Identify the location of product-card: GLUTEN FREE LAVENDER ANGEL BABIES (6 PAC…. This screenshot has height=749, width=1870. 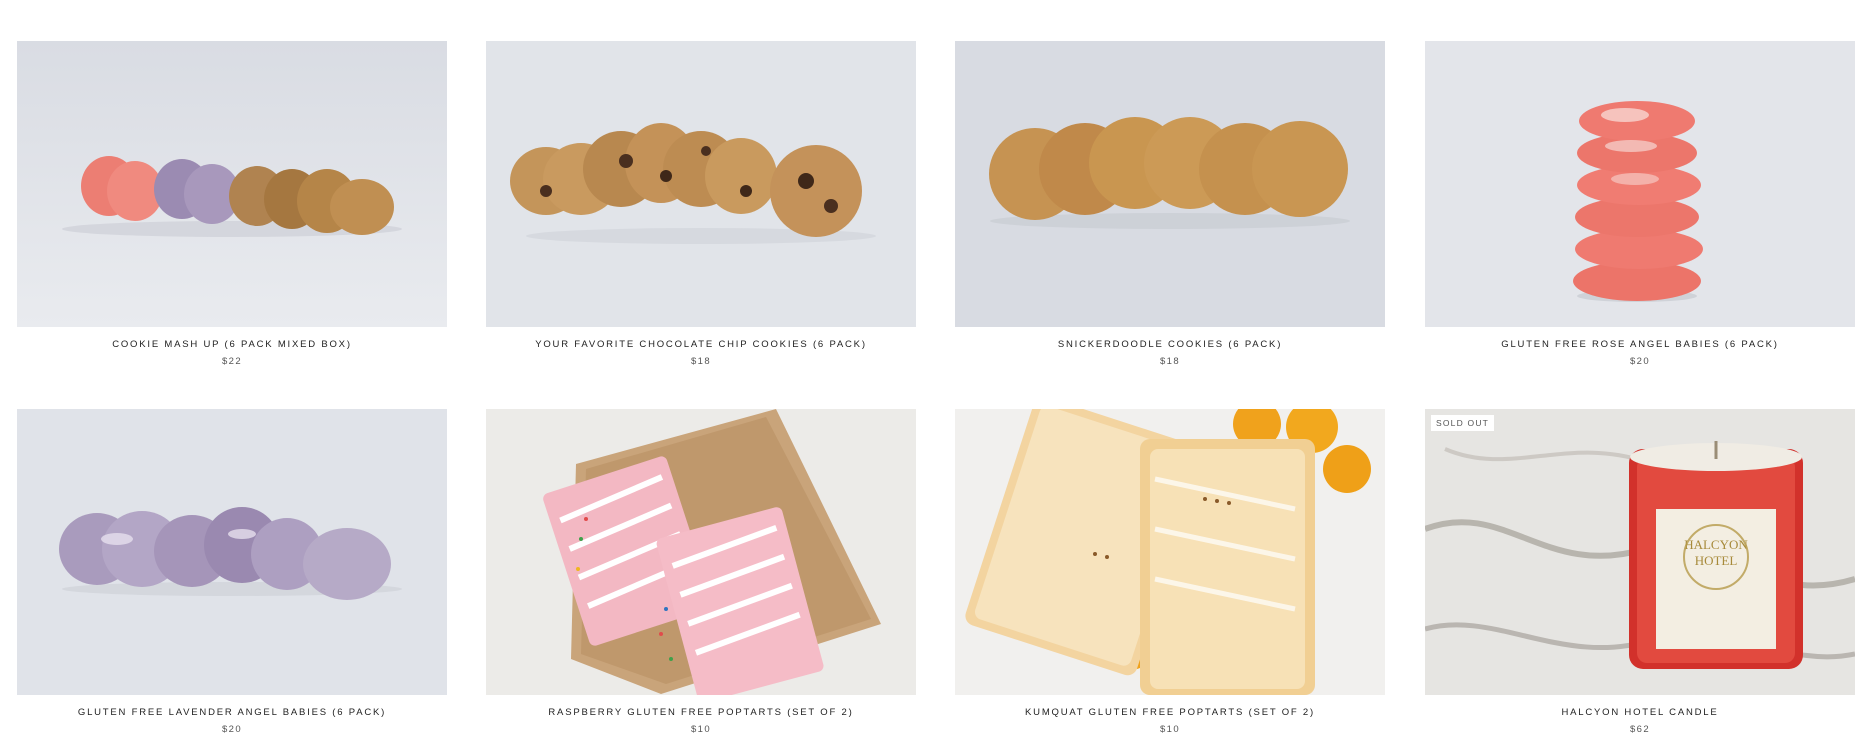
(232, 579).